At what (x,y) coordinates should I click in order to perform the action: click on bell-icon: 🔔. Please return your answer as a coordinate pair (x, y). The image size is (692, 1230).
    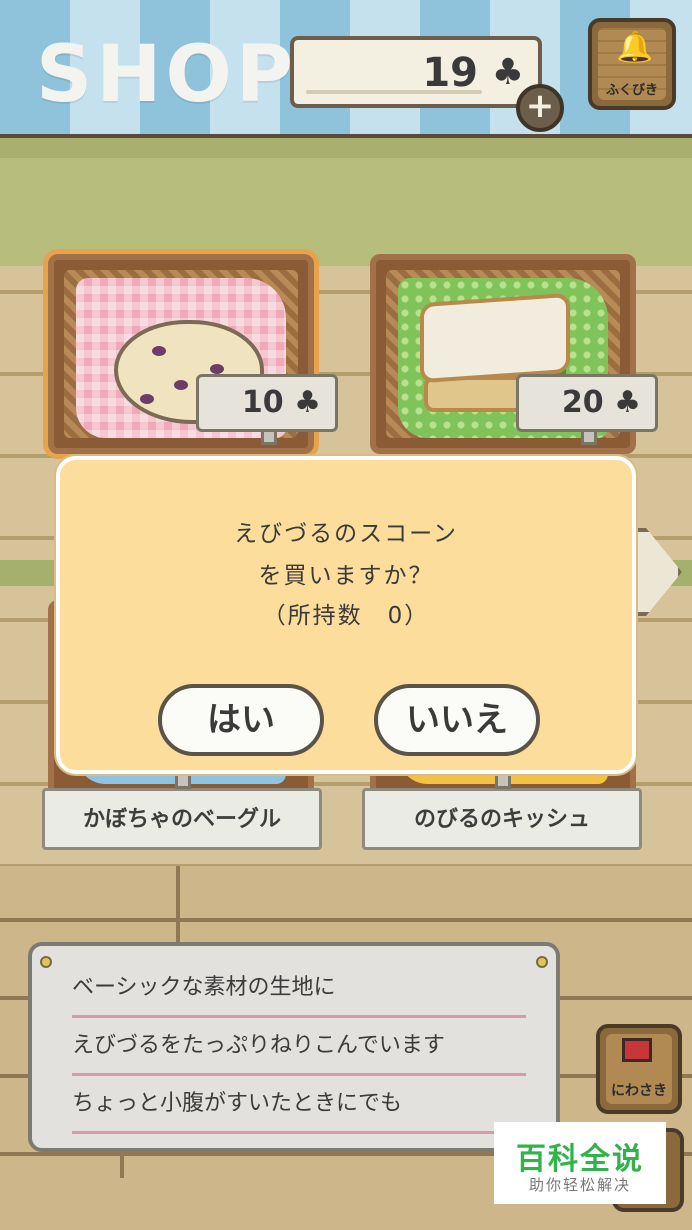
    Looking at the image, I should click on (635, 47).